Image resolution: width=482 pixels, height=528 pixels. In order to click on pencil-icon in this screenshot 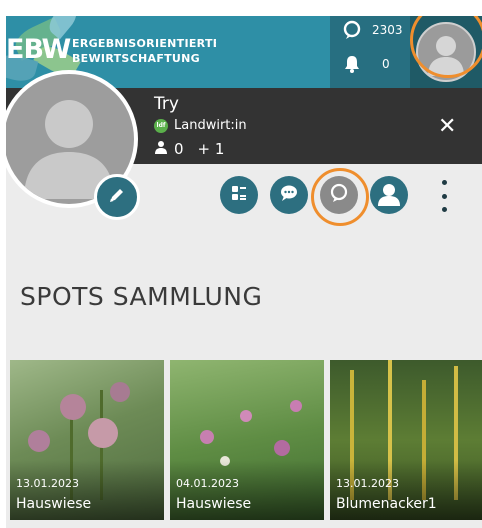, I will do `click(117, 197)`.